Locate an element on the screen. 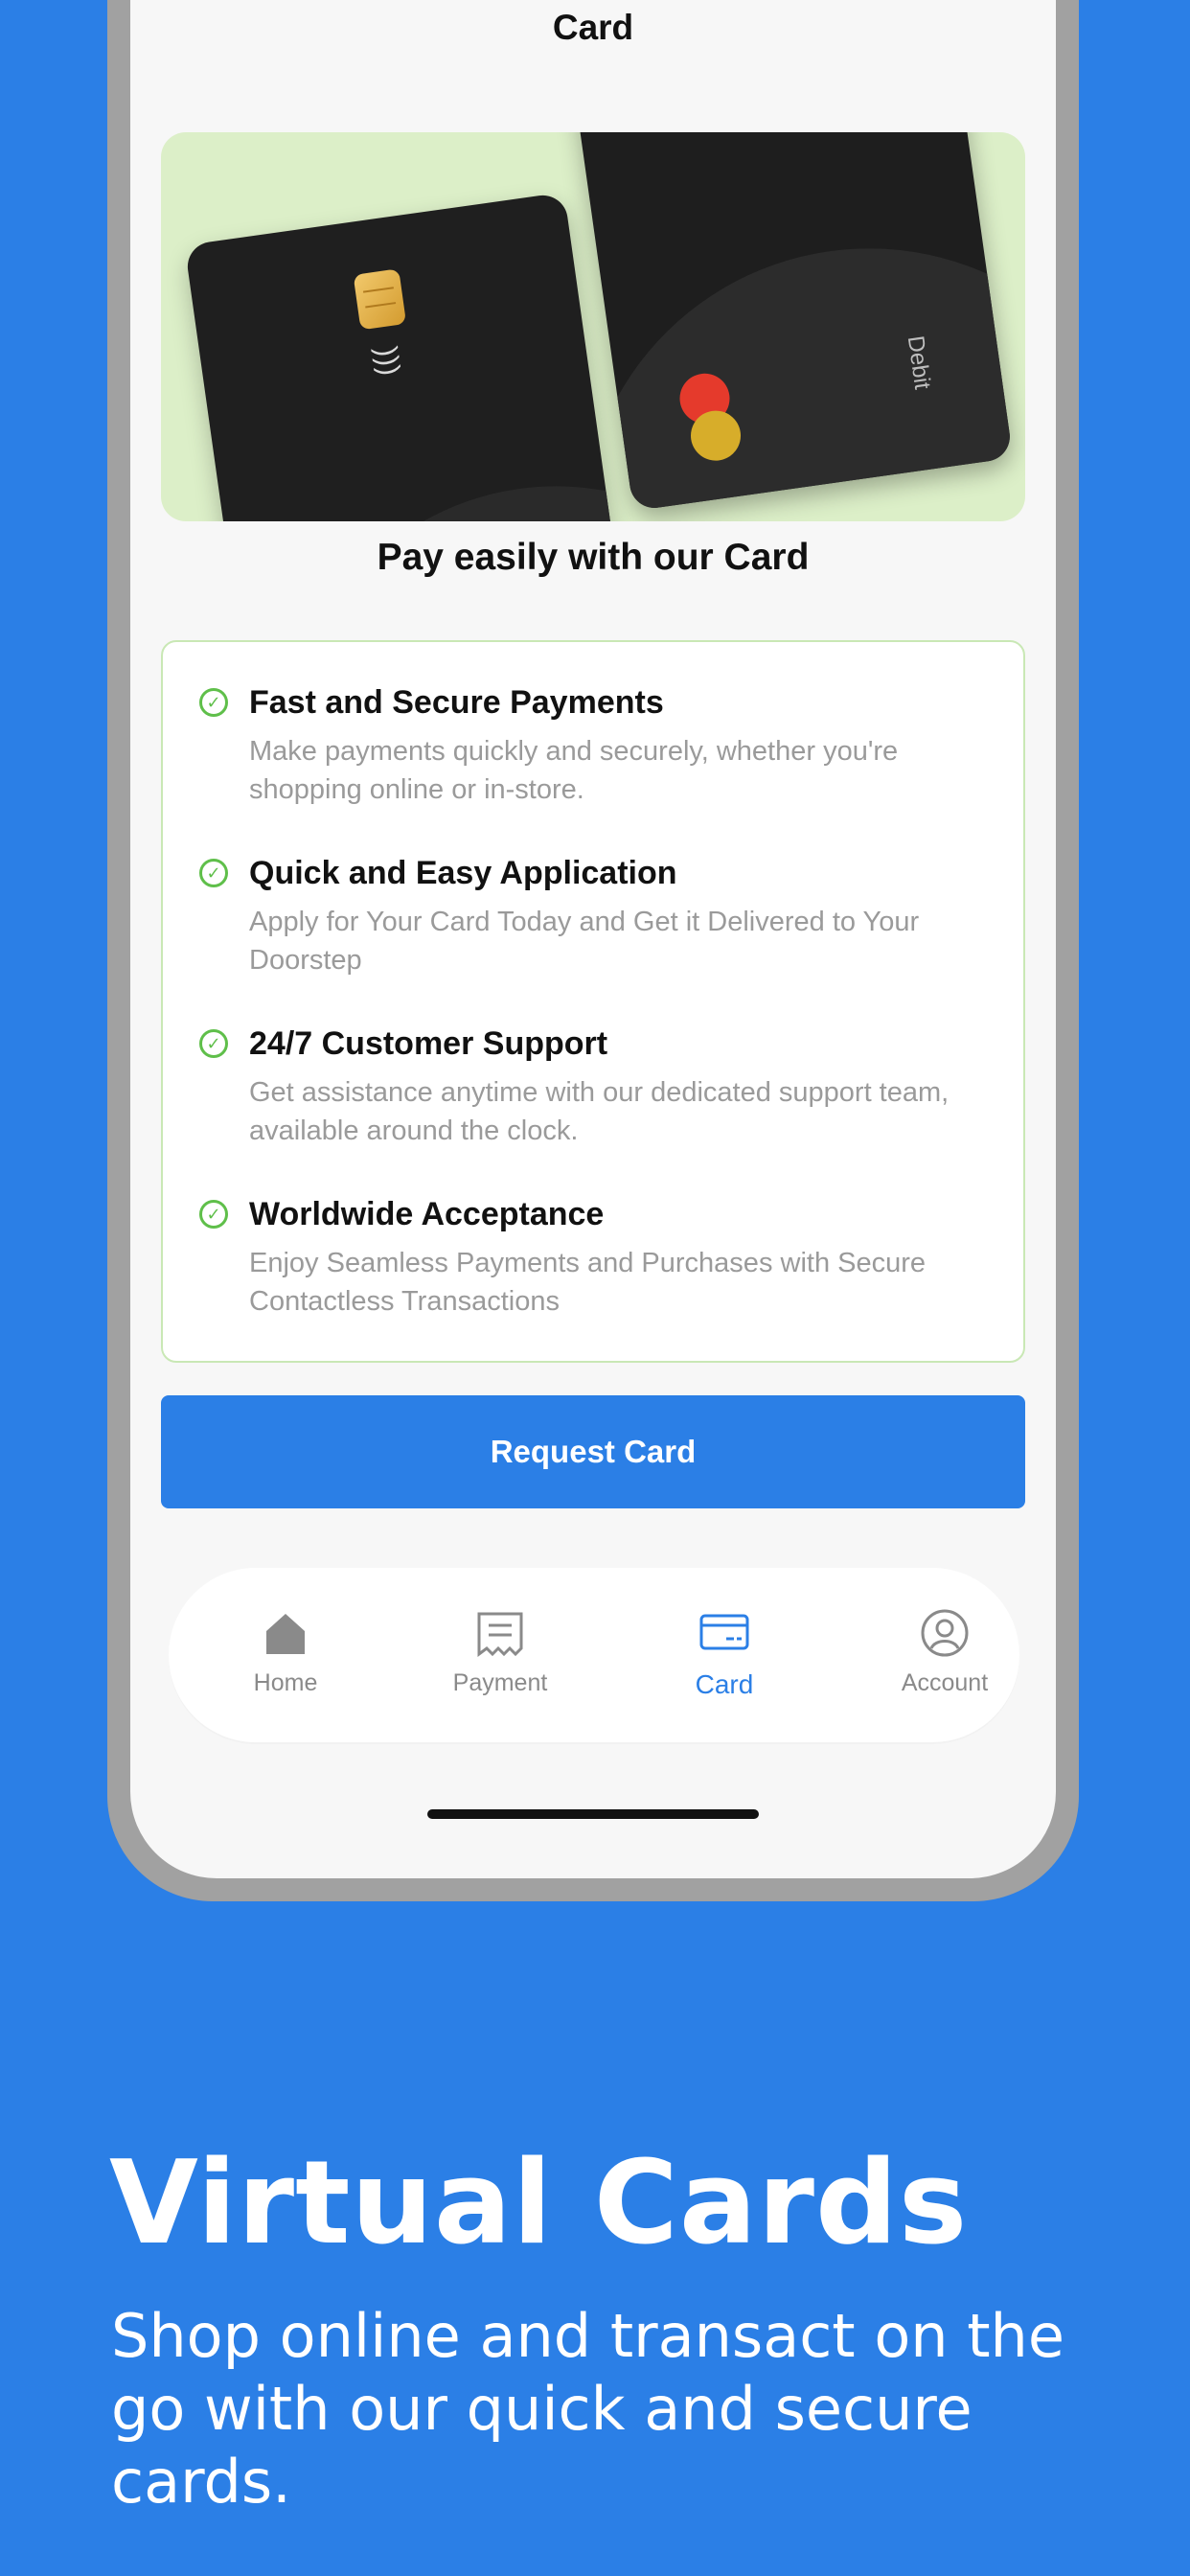  section-heading: Pay easily with our Card is located at coordinates (593, 557).